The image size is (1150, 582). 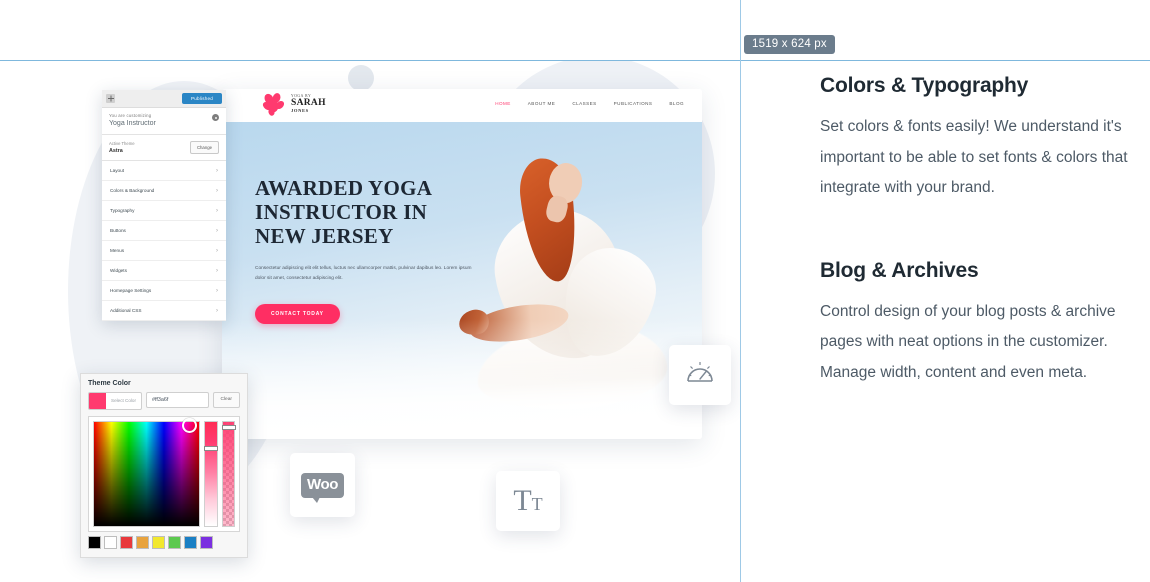 I want to click on logo-wordmark: YOGA BY SARAH JONES, so click(x=308, y=104).